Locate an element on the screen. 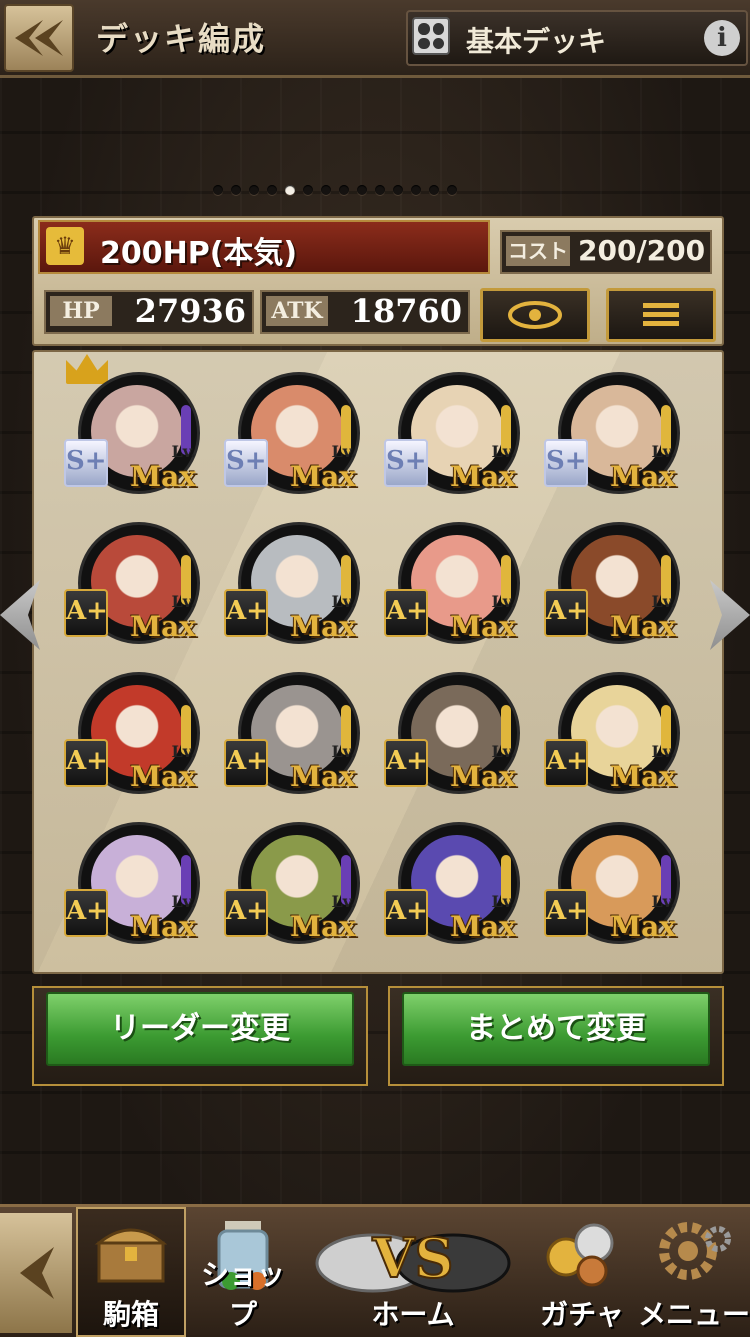  bulk-change-frame: まとめて変更 is located at coordinates (556, 1036).